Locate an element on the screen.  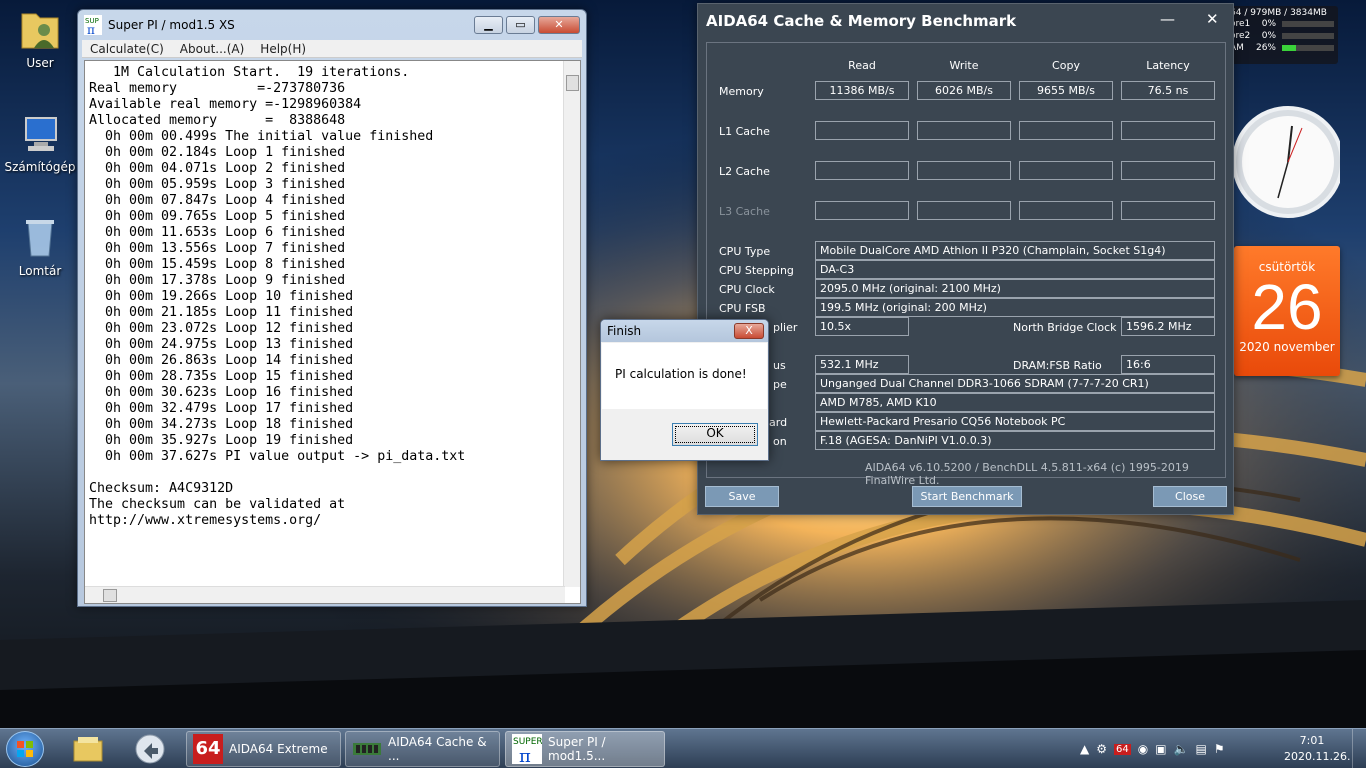
desktop-icon-computer: Számítógép is located at coordinates (40, 143).